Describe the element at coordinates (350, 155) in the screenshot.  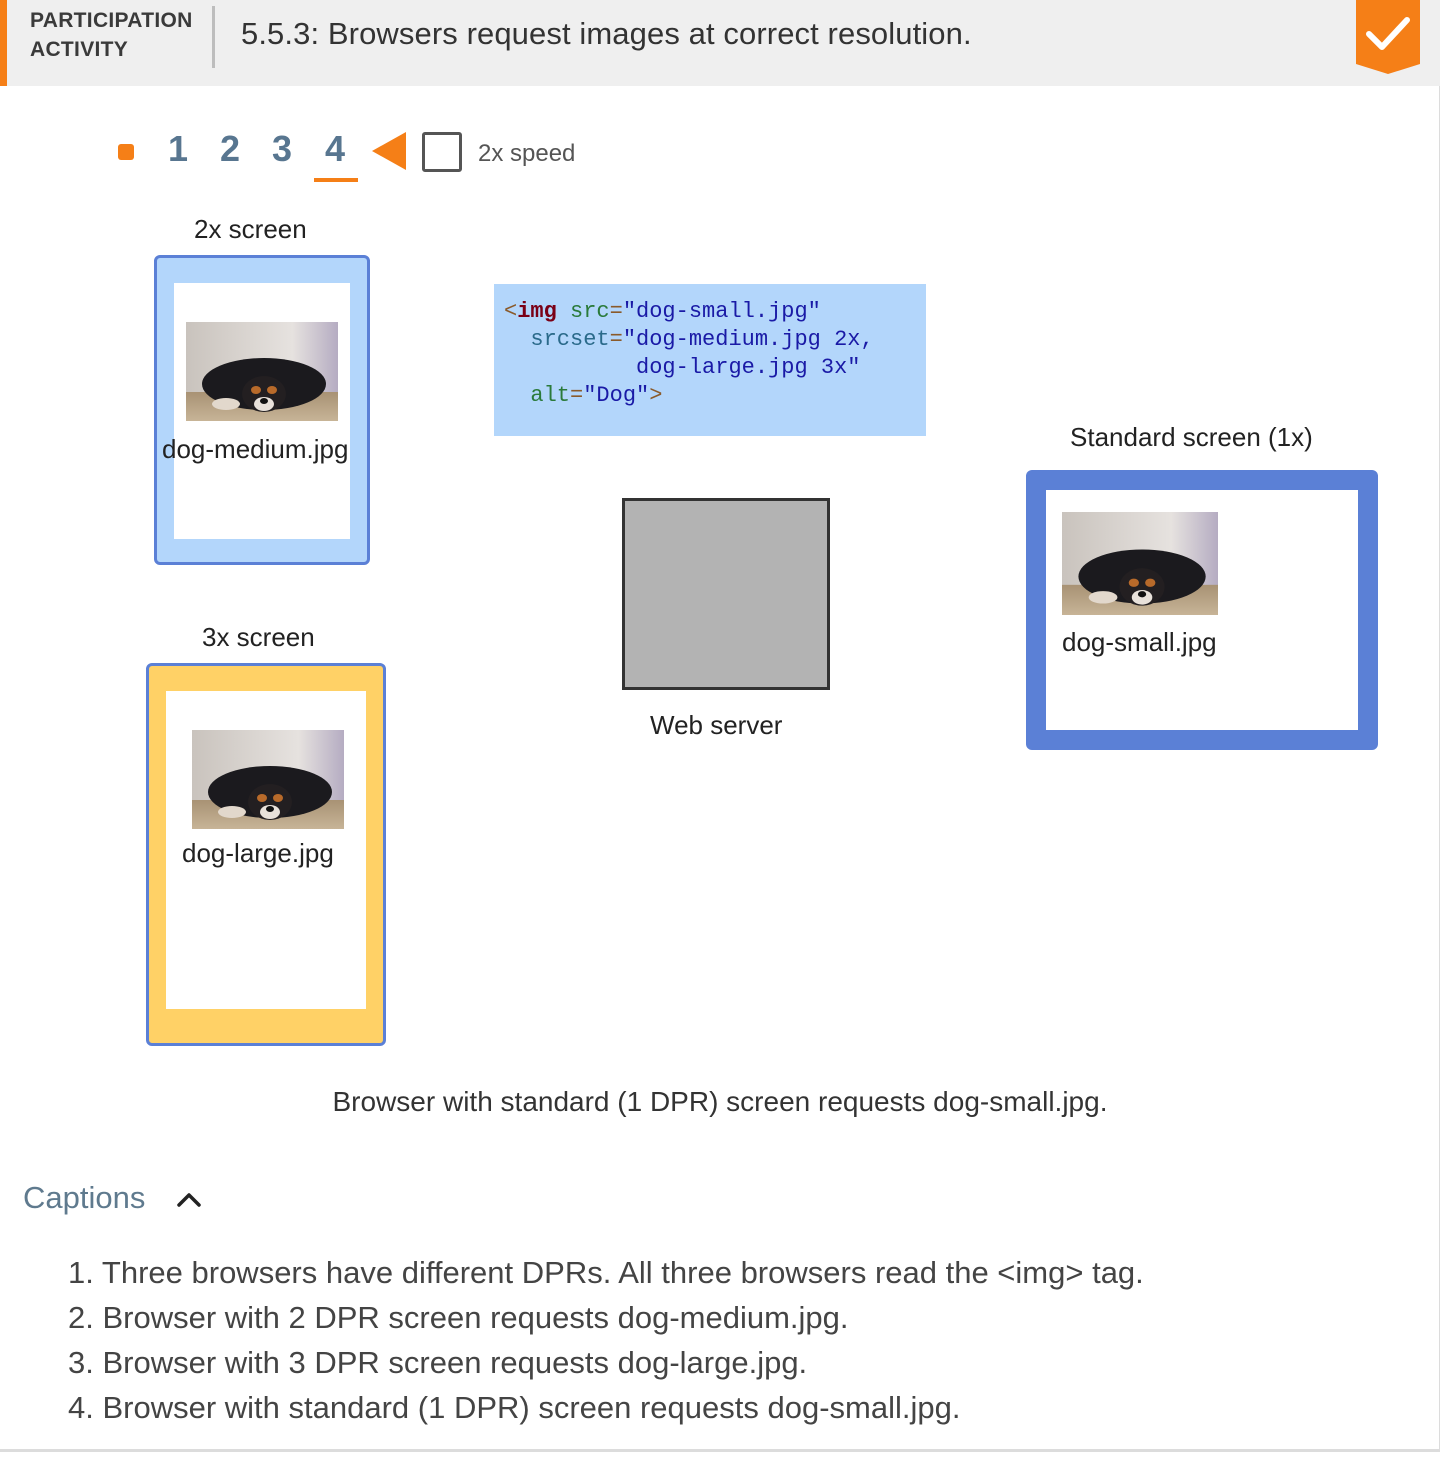
I see `animation-controls: 1 2 3 4 2x speed` at that location.